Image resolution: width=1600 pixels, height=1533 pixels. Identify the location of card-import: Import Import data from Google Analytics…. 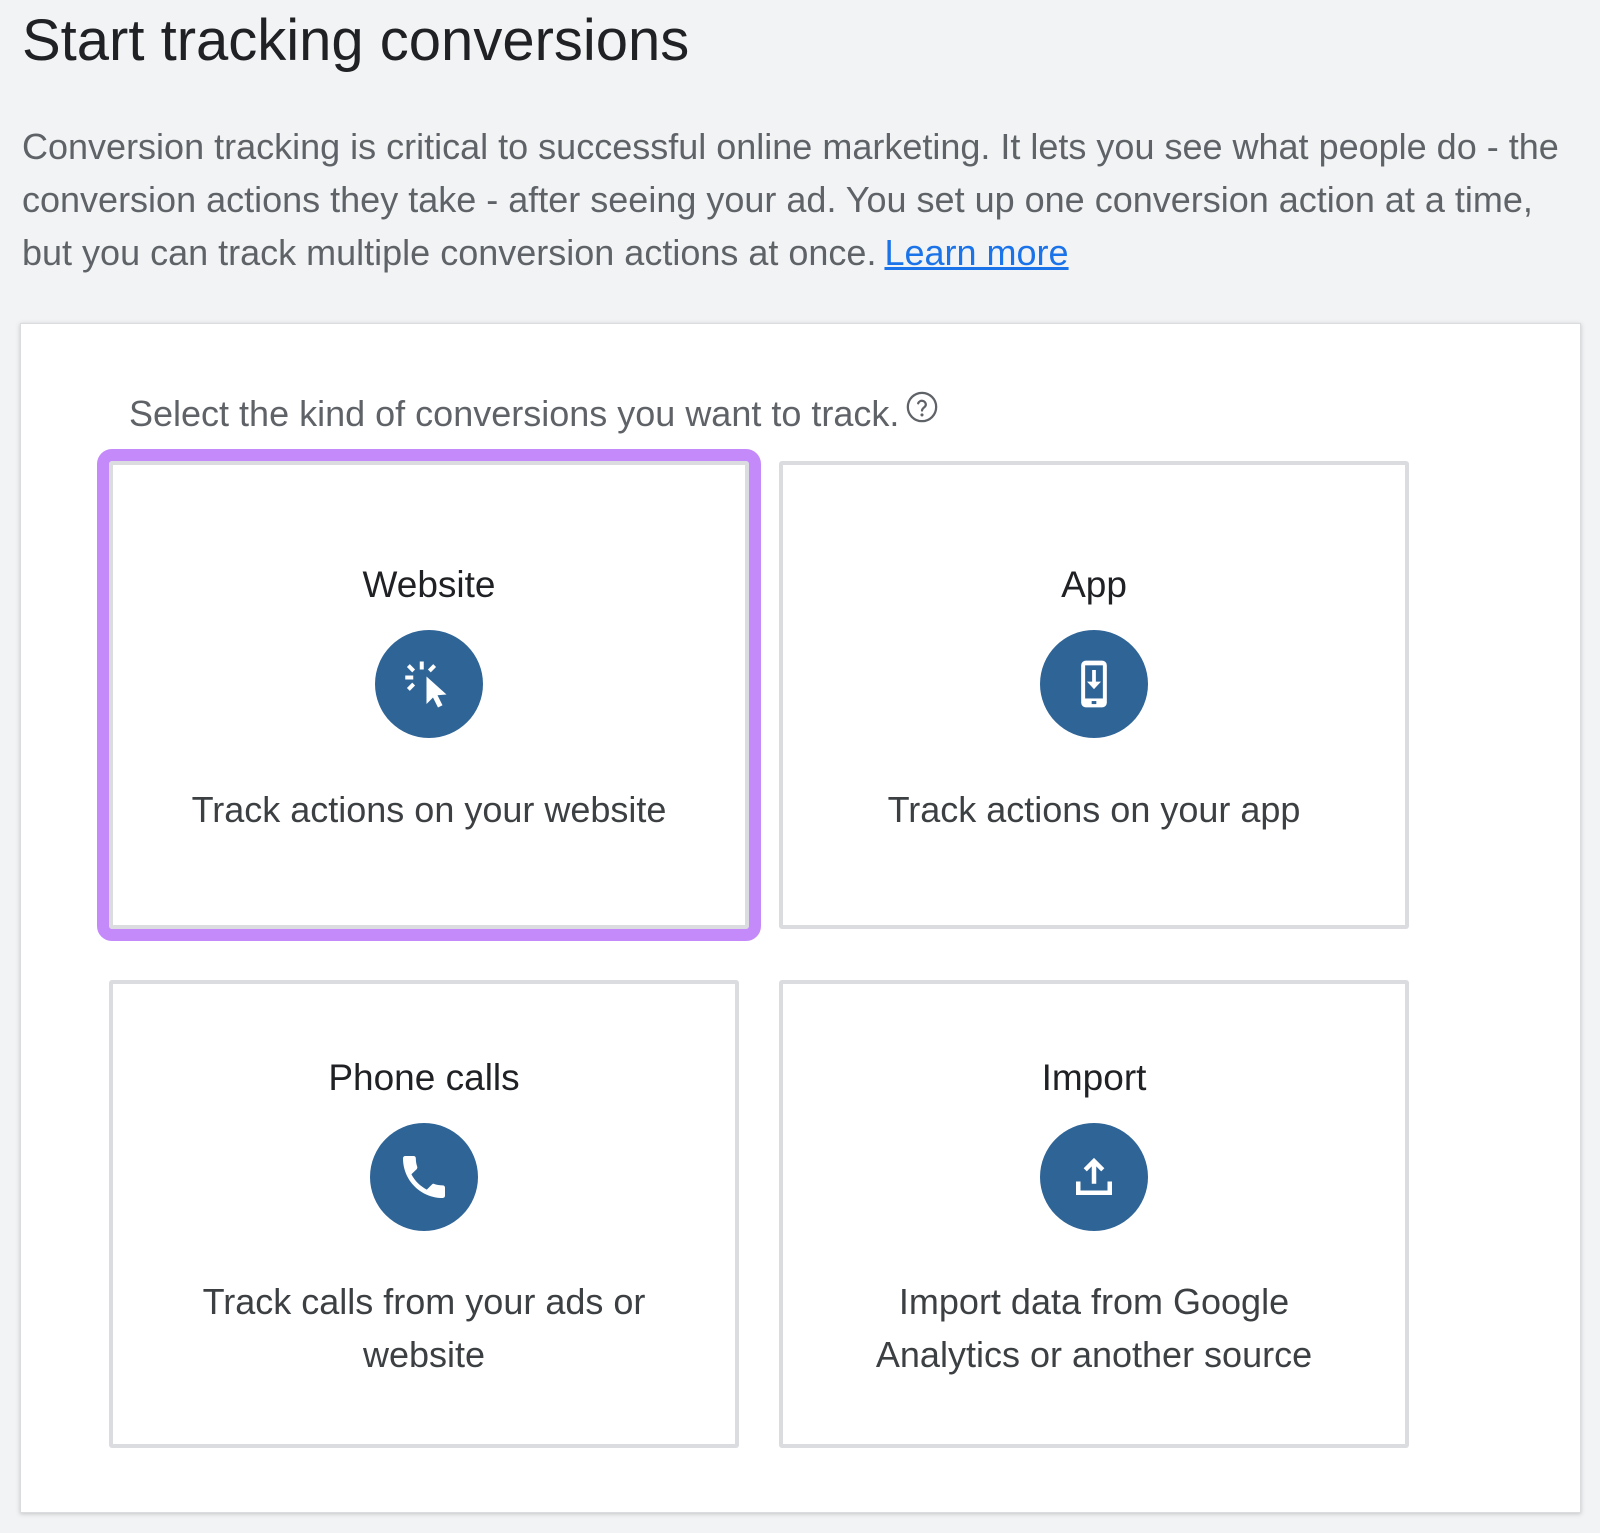
(1094, 1214).